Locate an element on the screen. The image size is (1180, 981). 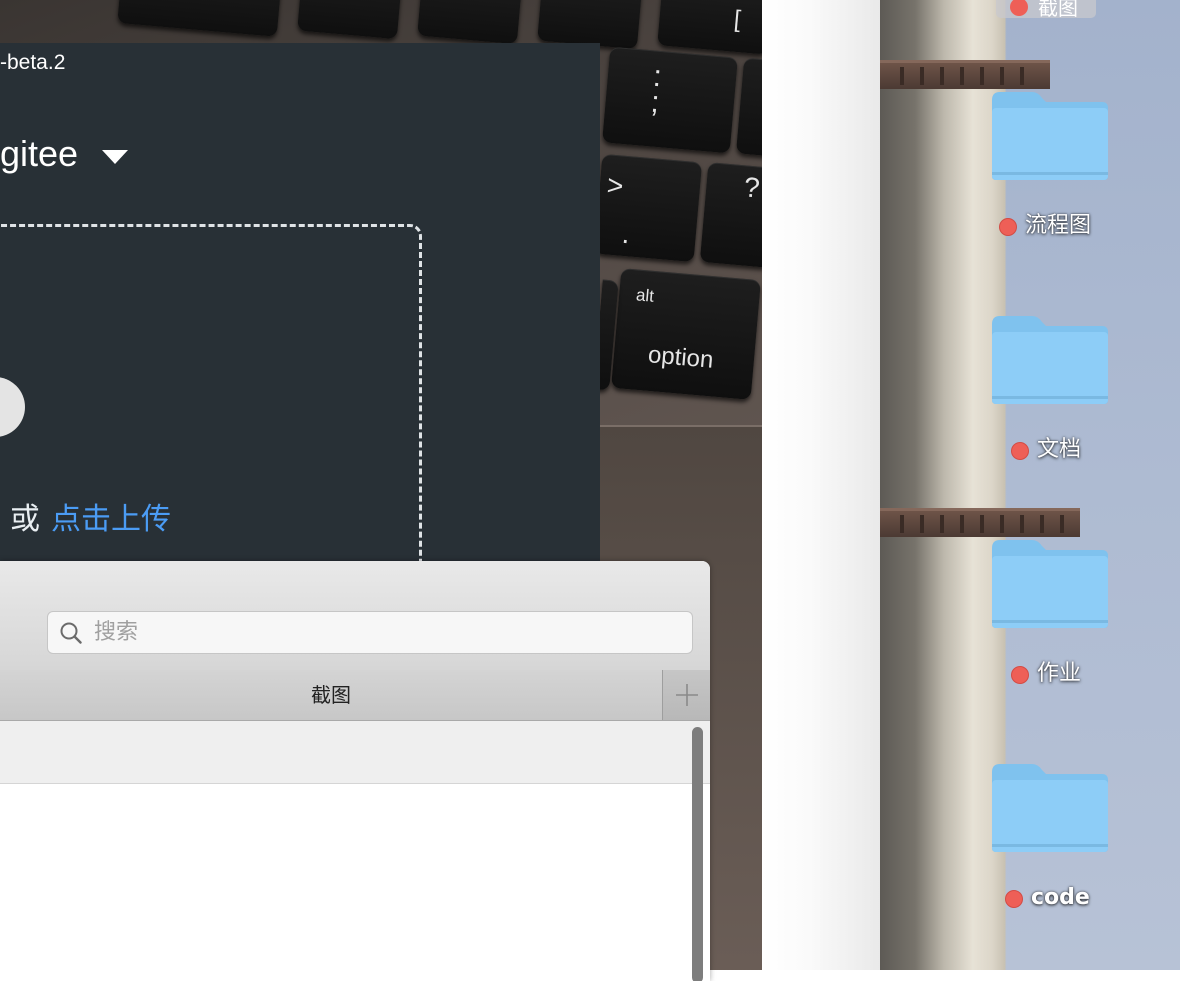
keyboard-key-option is located at coordinates (686, 334).